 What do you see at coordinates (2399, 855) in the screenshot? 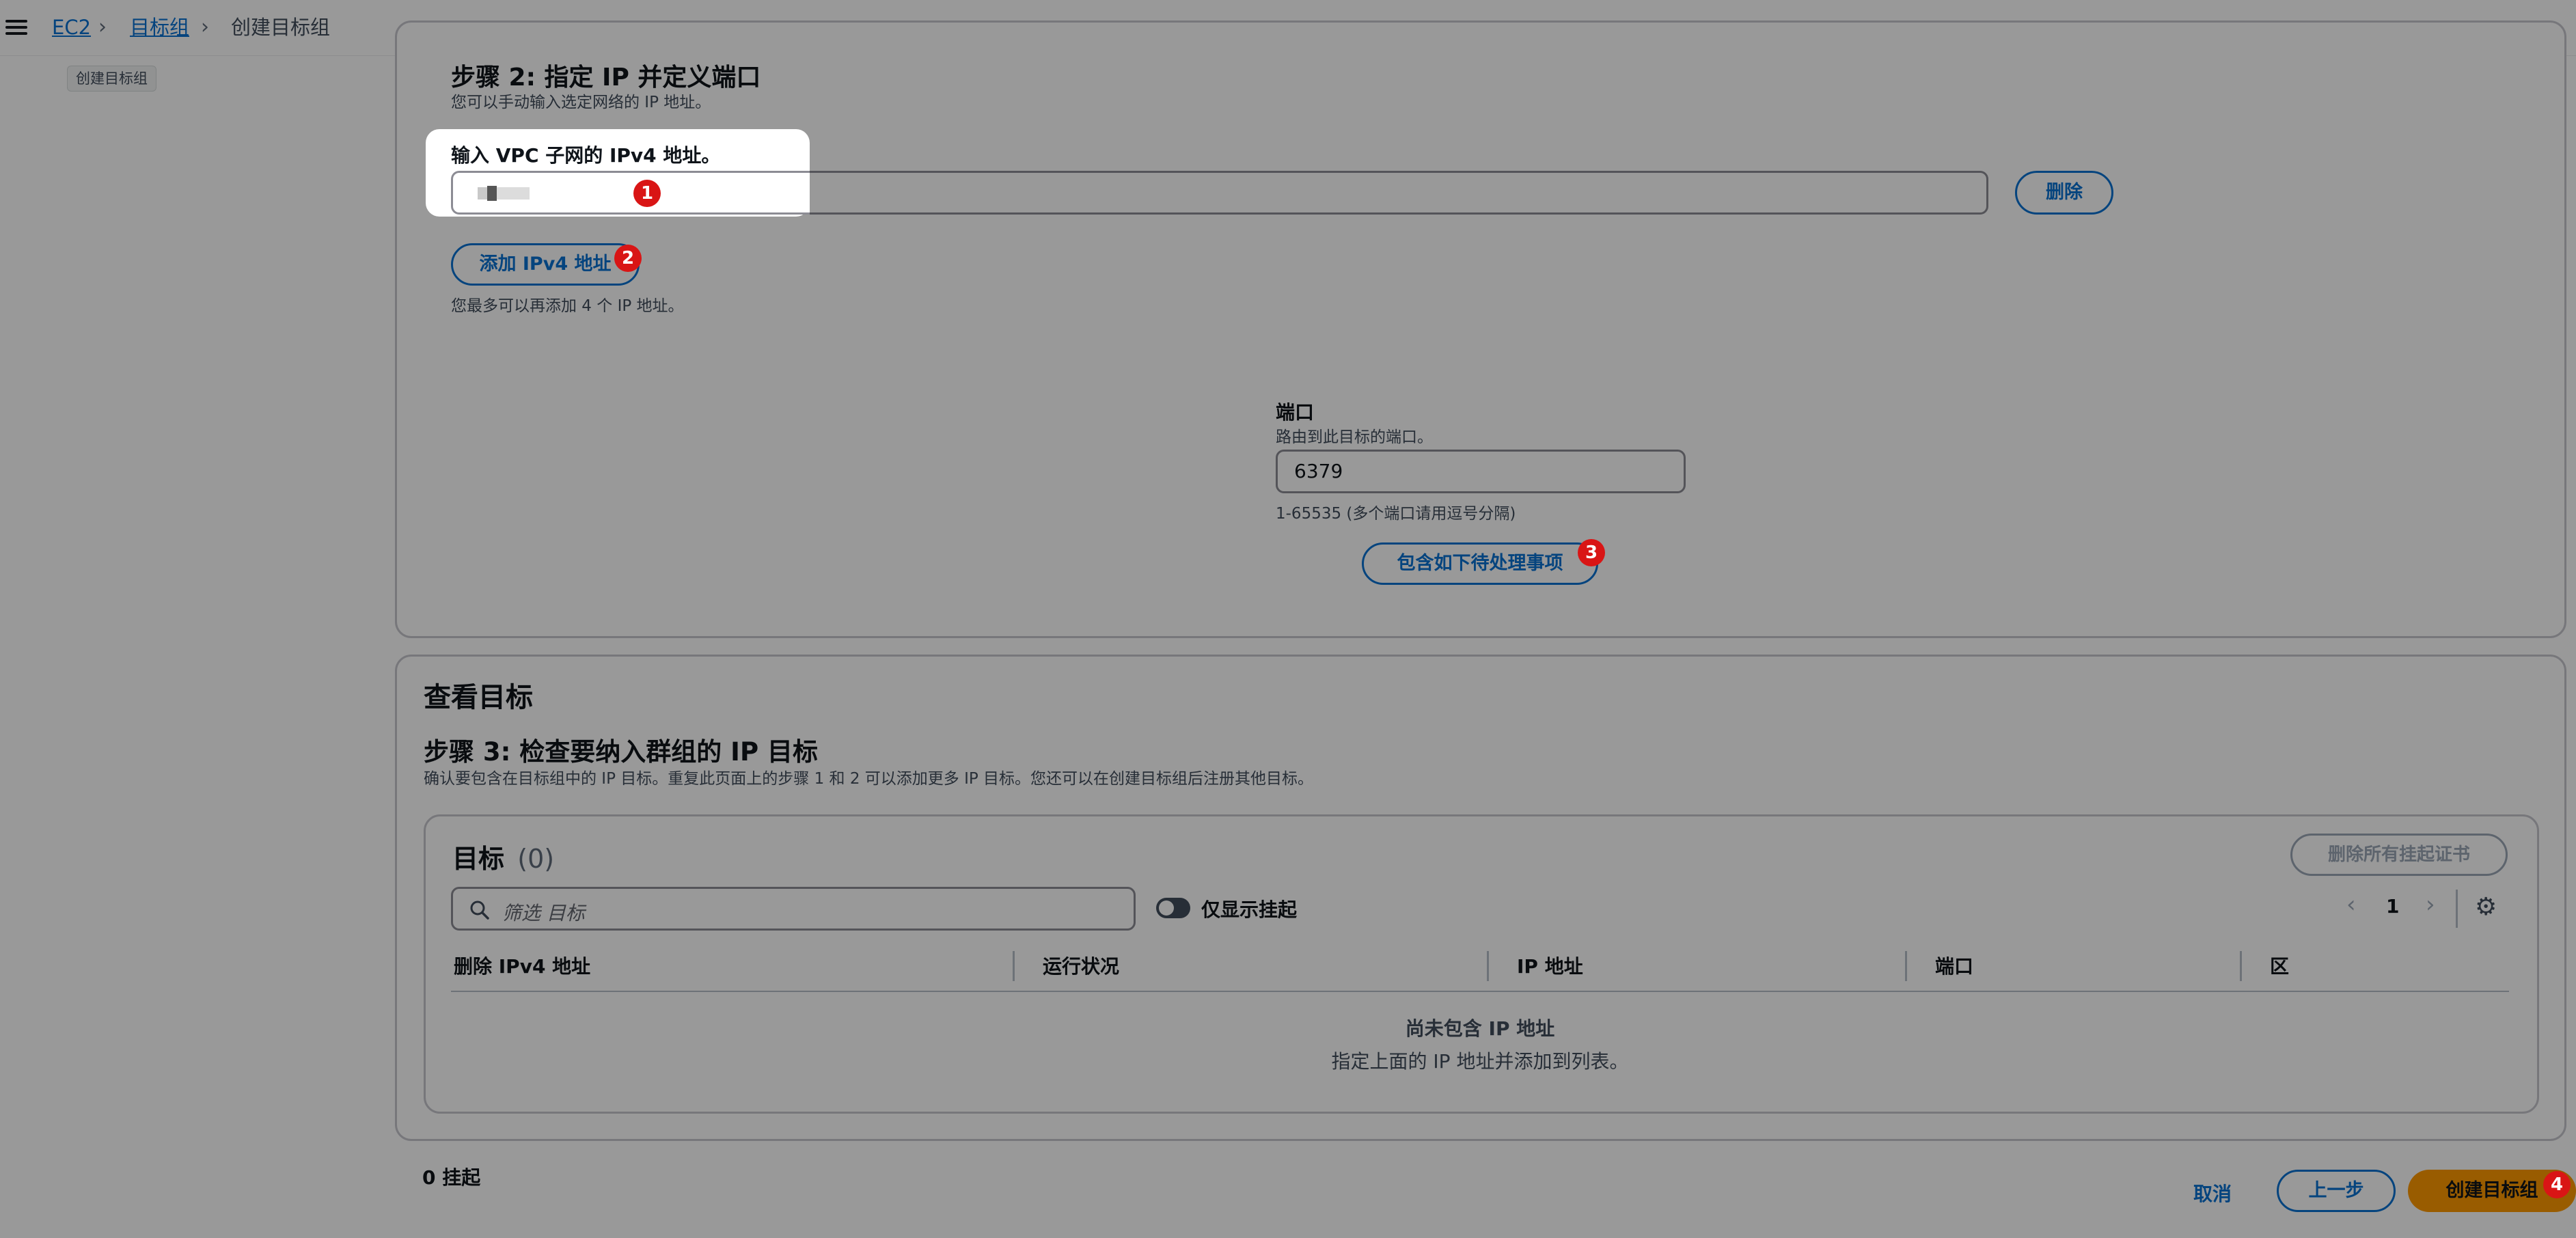
I see `remove-all-pending-button: 删除所有挂起证书` at bounding box center [2399, 855].